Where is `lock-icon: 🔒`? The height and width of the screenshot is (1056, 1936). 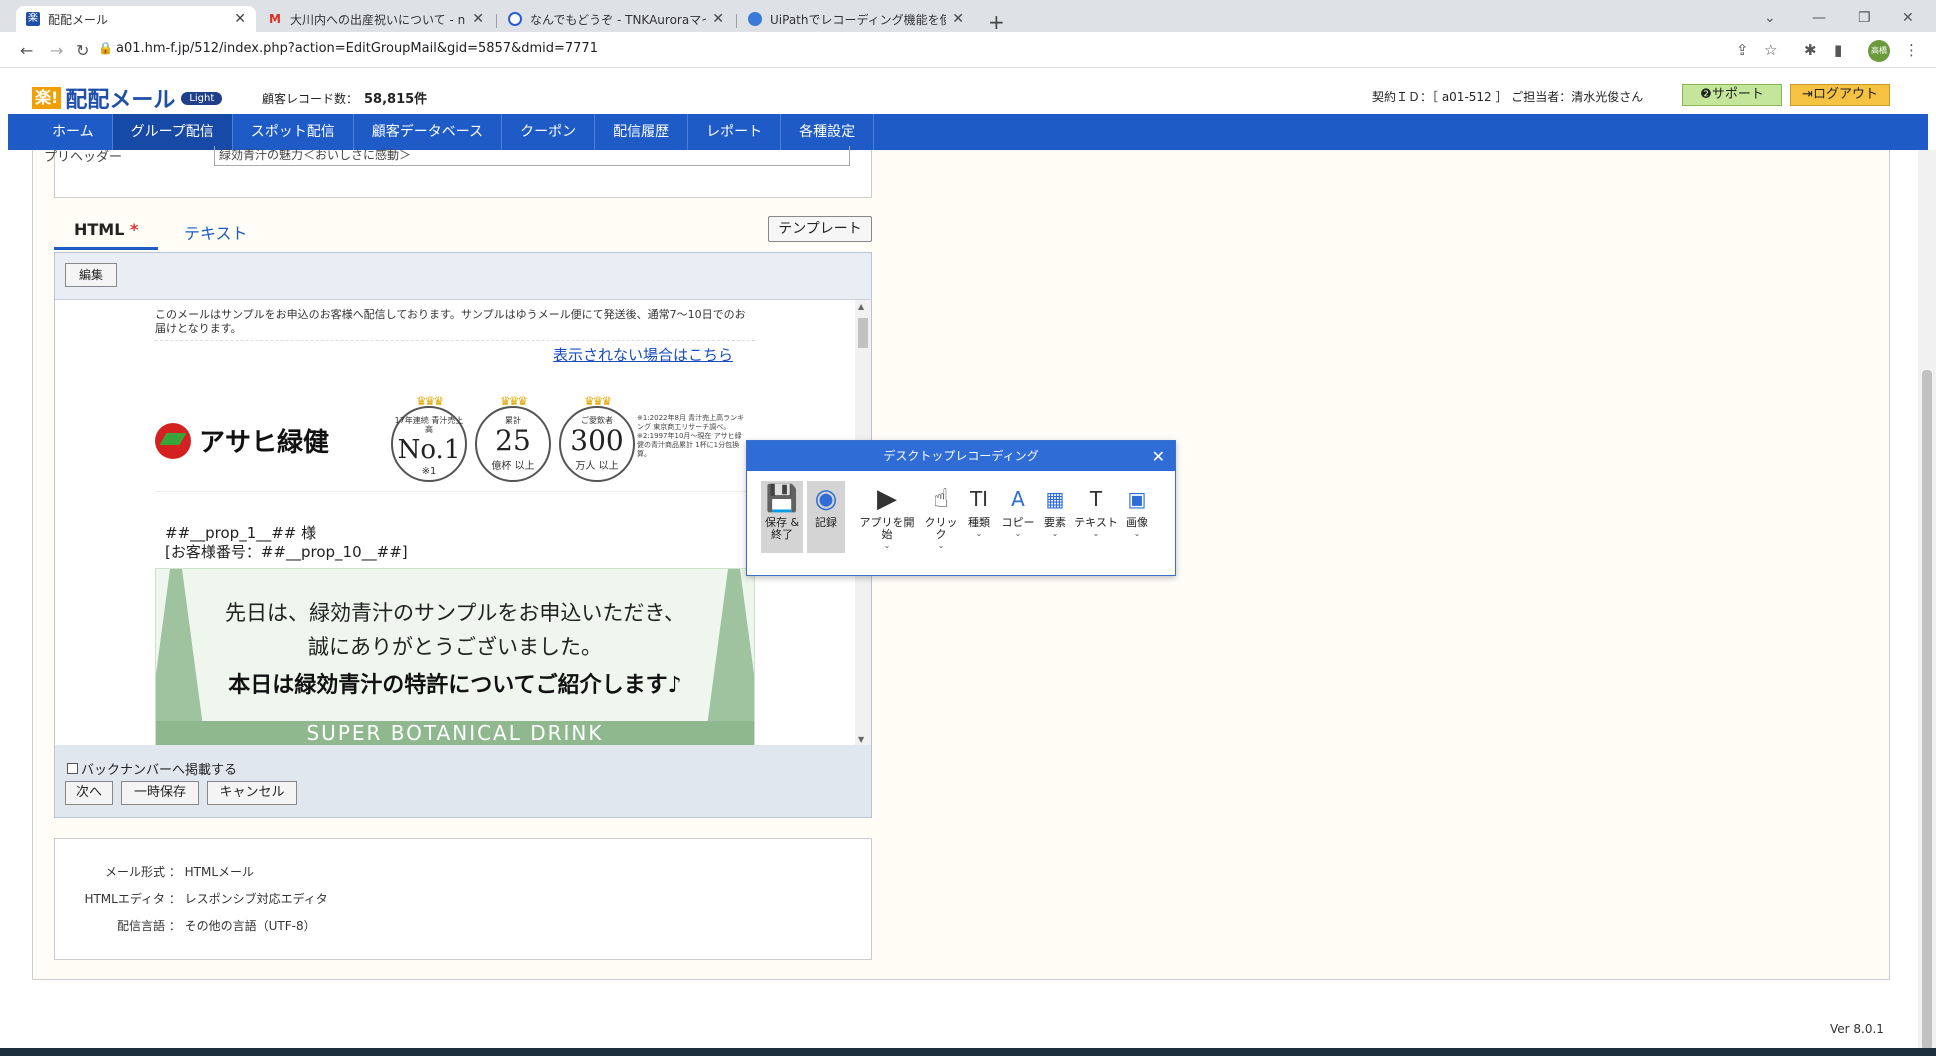
lock-icon: 🔒 is located at coordinates (105, 48).